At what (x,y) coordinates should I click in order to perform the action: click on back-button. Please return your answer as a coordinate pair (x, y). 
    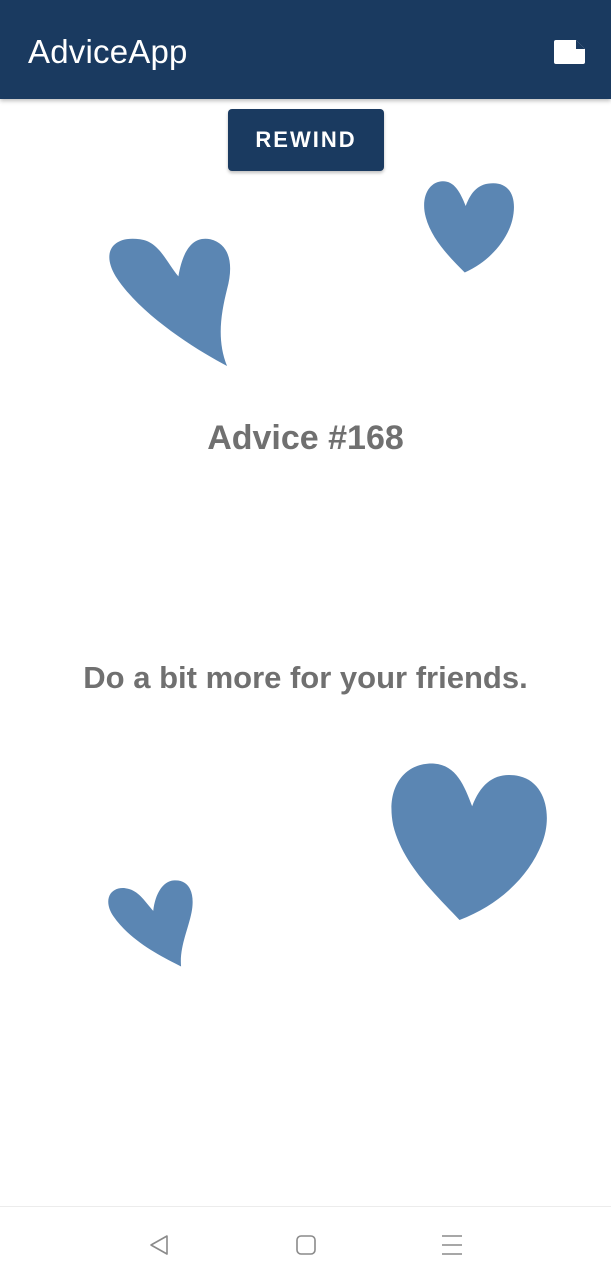
    Looking at the image, I should click on (159, 1247).